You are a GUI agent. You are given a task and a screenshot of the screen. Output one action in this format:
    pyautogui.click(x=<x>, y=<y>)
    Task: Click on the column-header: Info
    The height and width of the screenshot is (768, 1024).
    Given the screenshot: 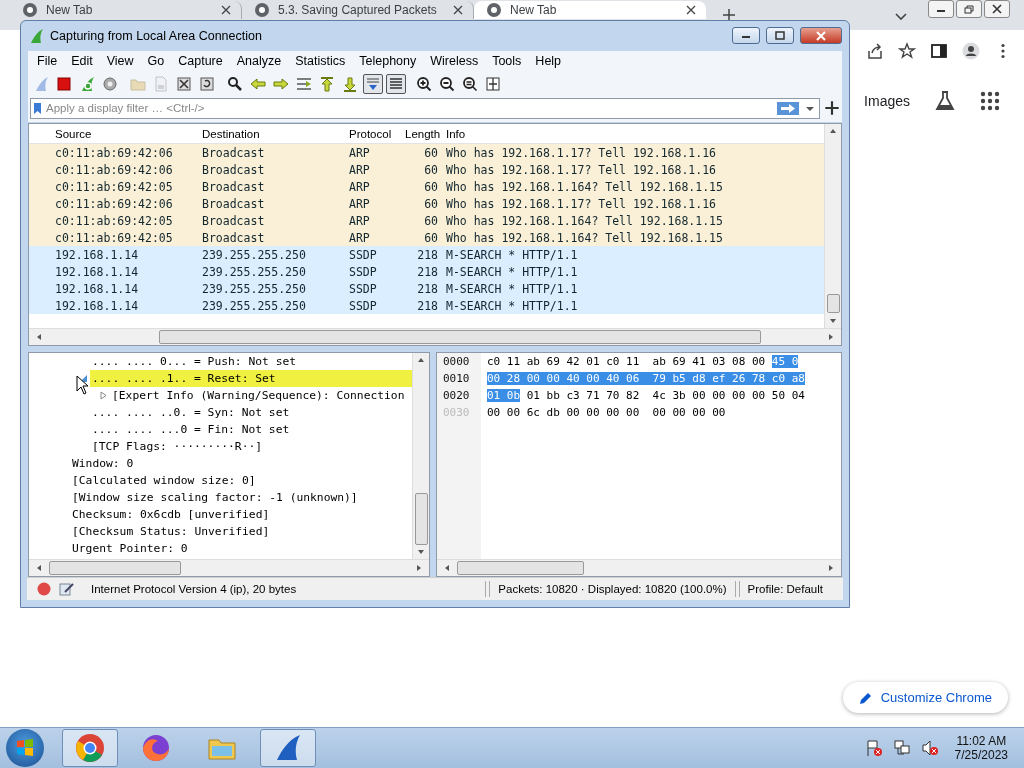 What is the action you would take?
    pyautogui.click(x=633, y=134)
    